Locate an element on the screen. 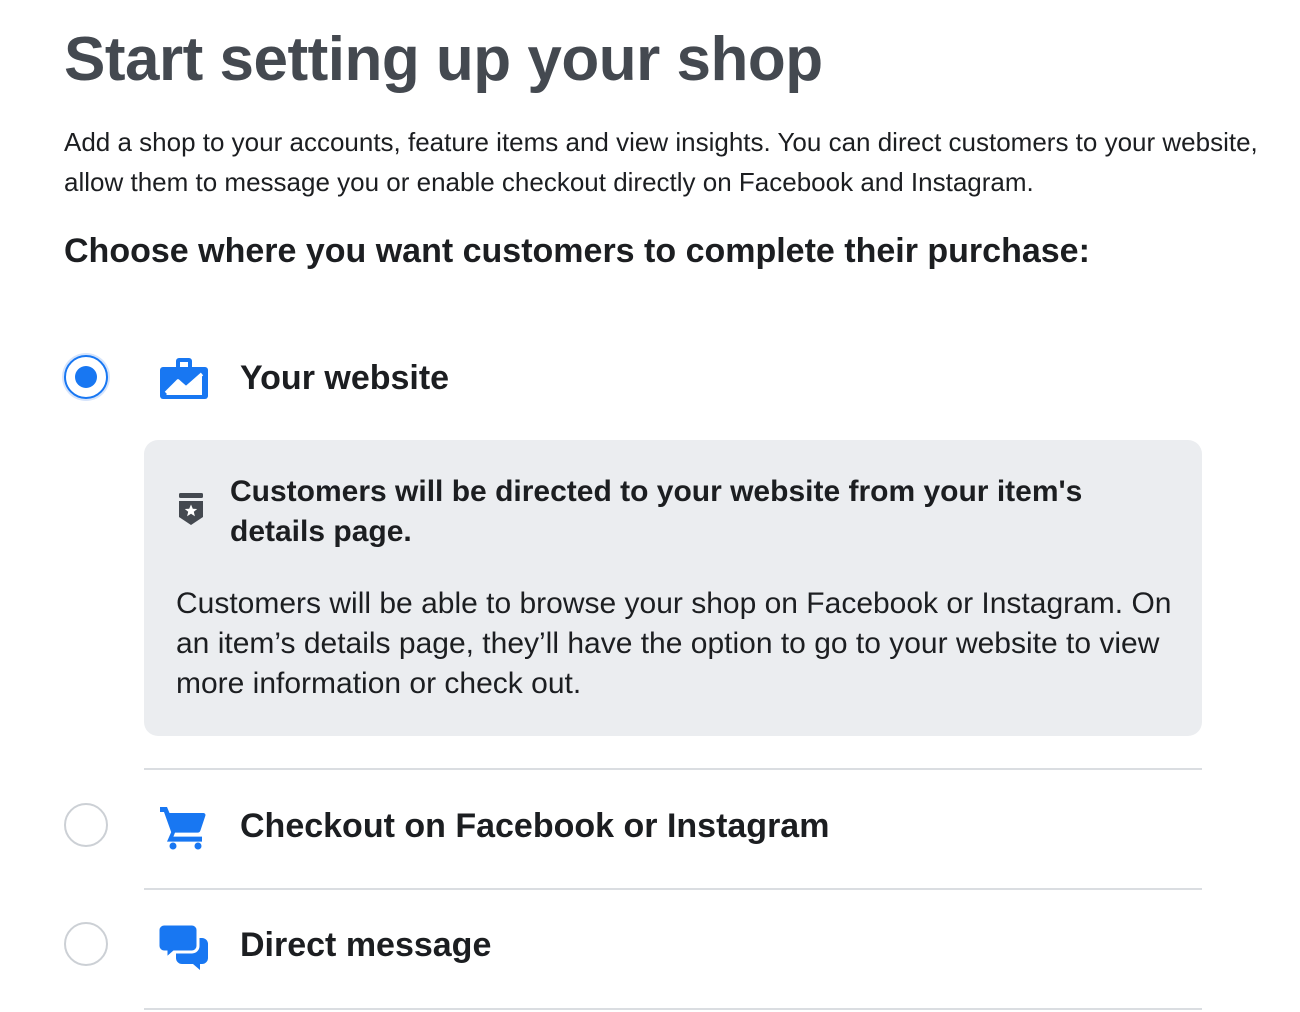 This screenshot has height=1012, width=1300. radio-direct-message is located at coordinates (86, 944).